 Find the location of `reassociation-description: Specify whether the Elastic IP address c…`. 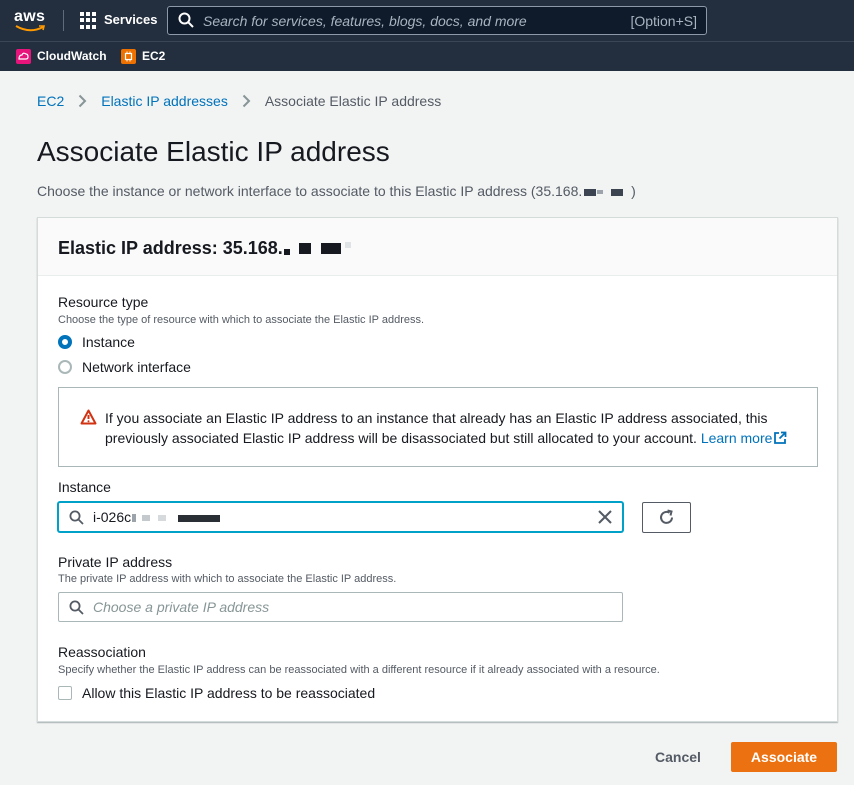

reassociation-description: Specify whether the Elastic IP address c… is located at coordinates (359, 670).